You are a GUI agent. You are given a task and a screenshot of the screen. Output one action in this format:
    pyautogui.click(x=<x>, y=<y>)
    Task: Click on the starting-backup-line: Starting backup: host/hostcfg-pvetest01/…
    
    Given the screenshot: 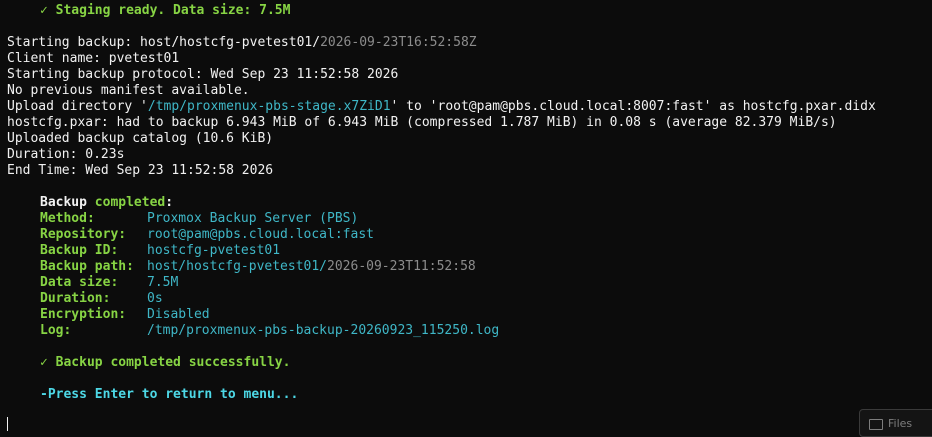 What is the action you would take?
    pyautogui.click(x=242, y=42)
    